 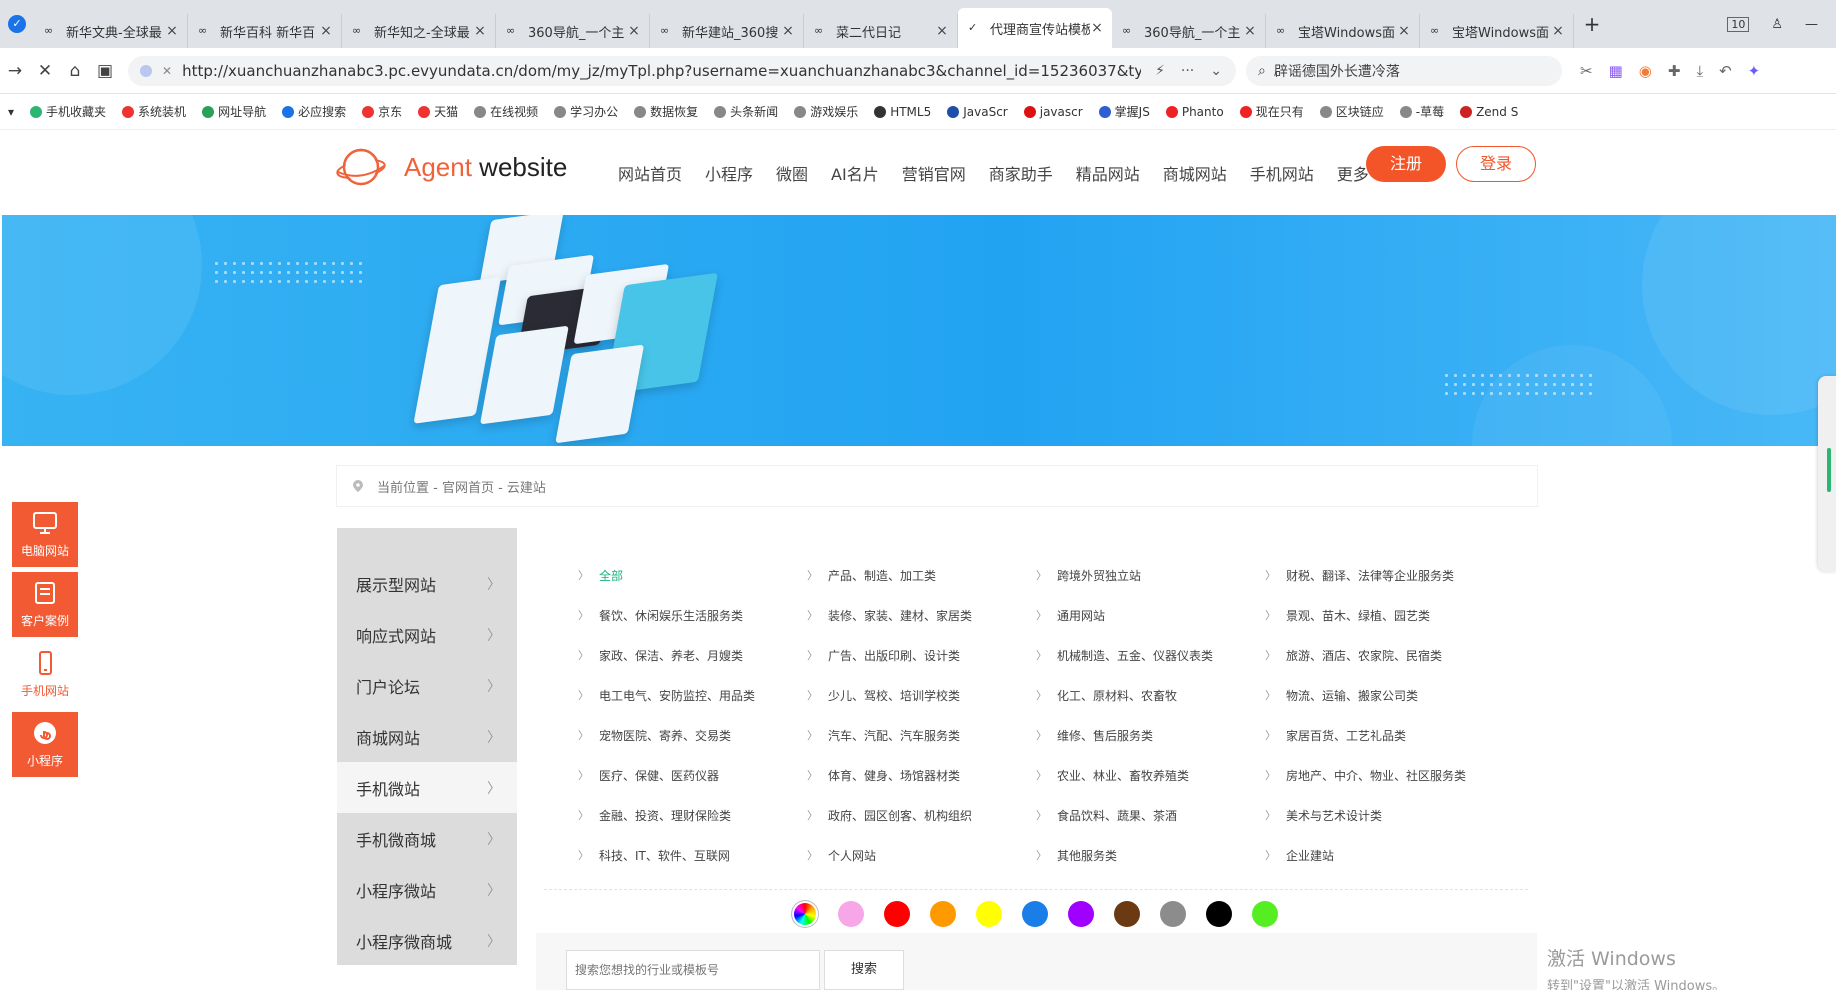 I want to click on industry-item: 〉旅游、酒店、农家院、民宿类, so click(x=1379, y=655).